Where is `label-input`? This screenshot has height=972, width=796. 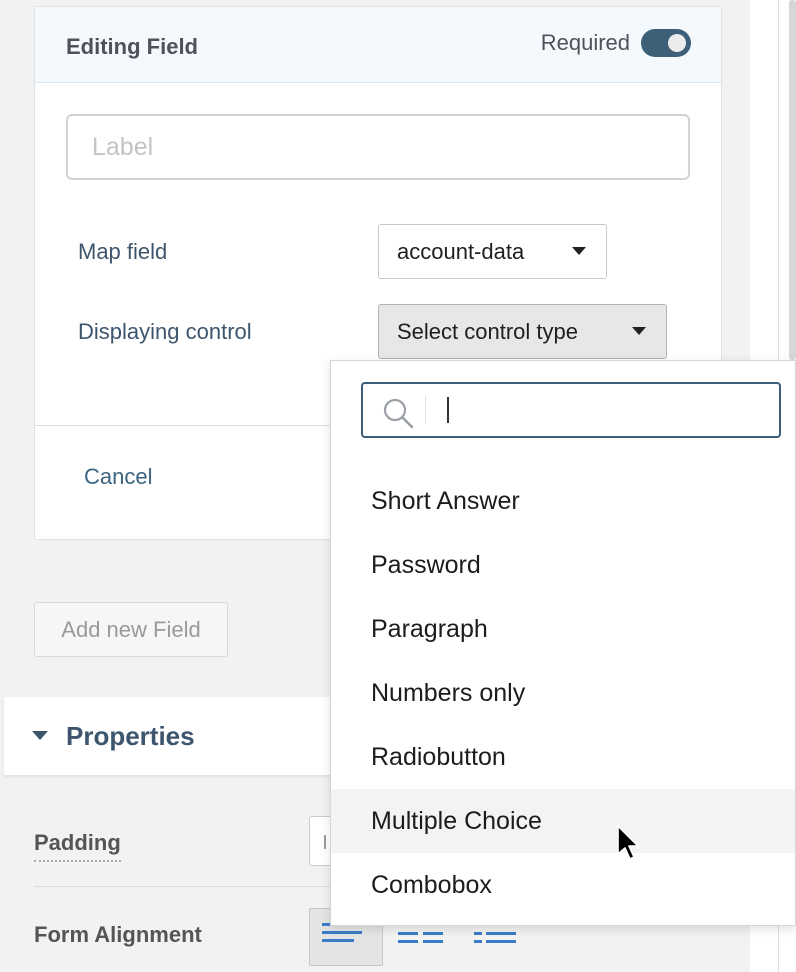
label-input is located at coordinates (378, 147).